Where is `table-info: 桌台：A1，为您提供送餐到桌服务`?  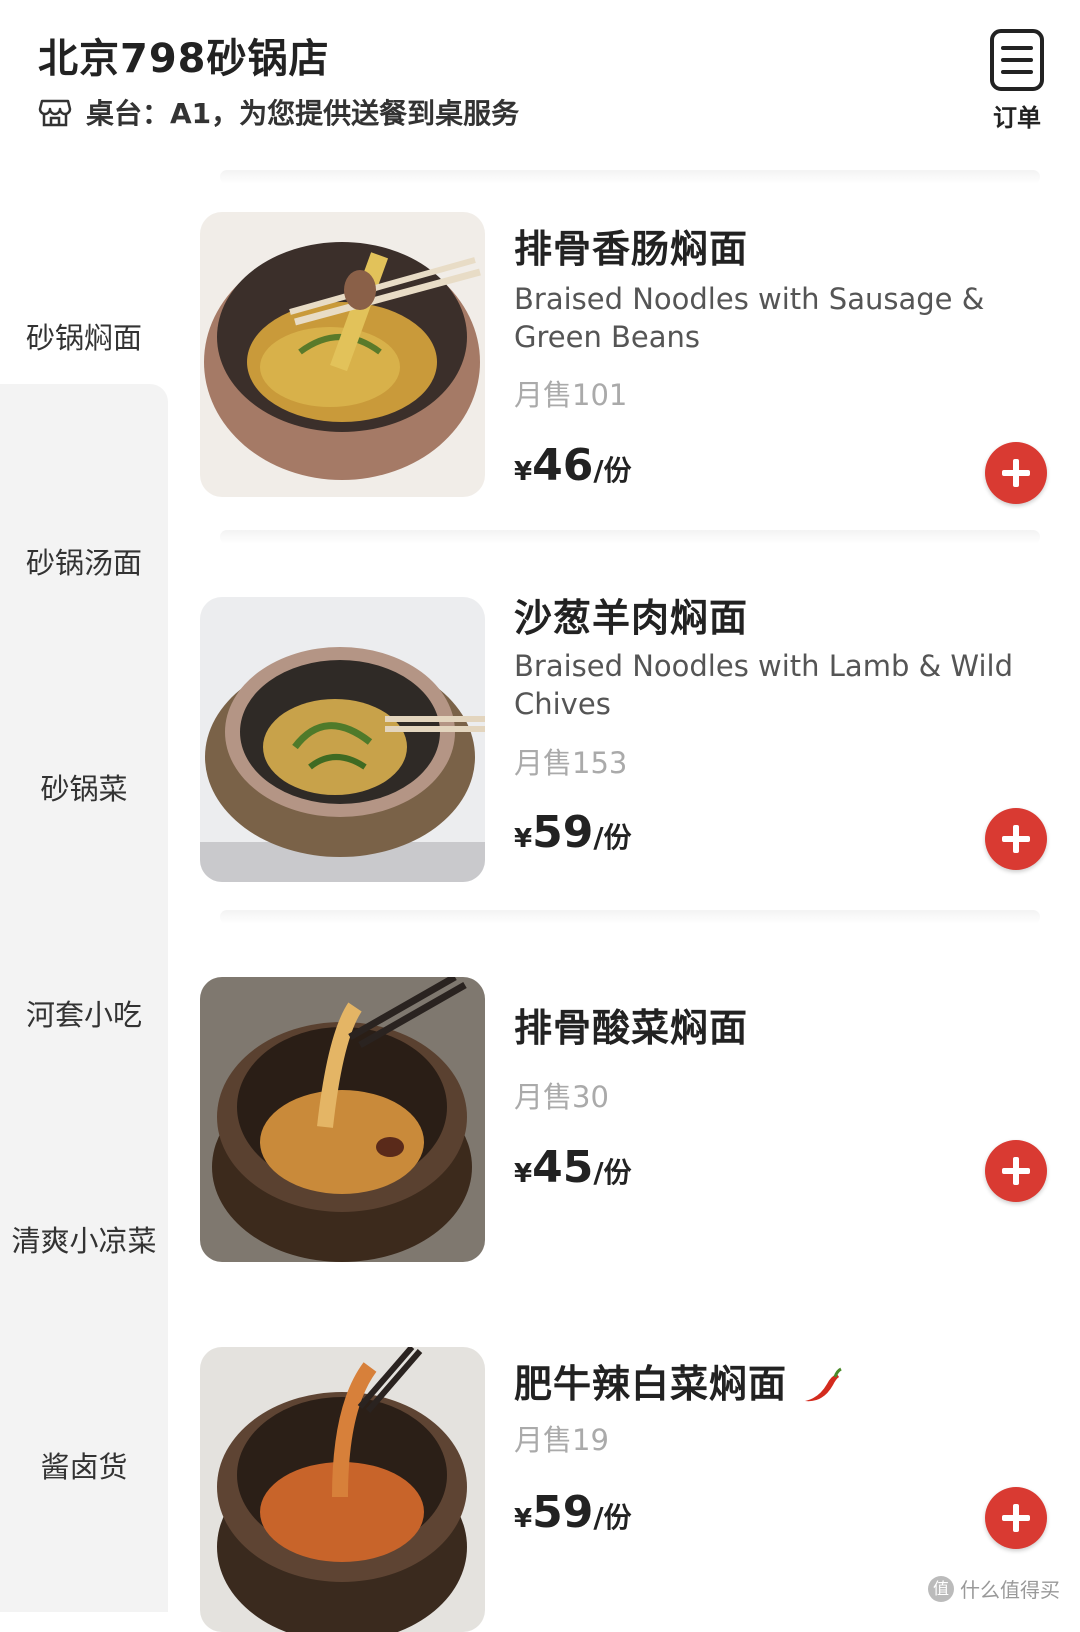 table-info: 桌台：A1，为您提供送餐到桌服务 is located at coordinates (278, 112).